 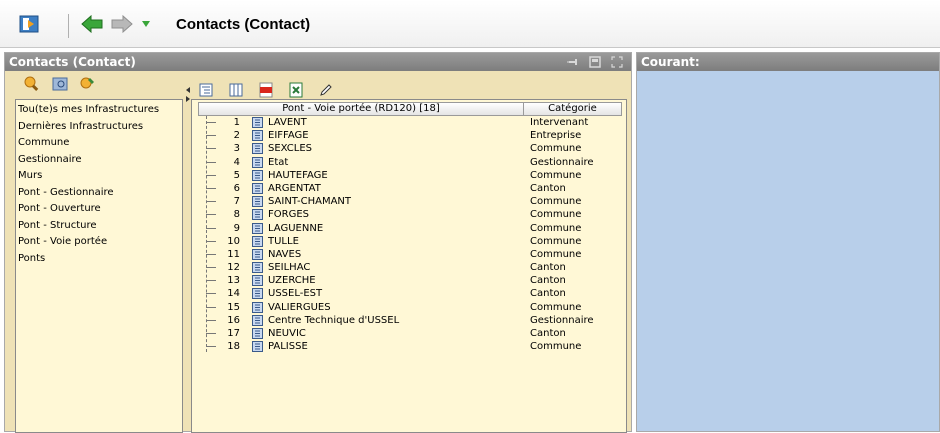 What do you see at coordinates (233, 294) in the screenshot?
I see `row-number: 14` at bounding box center [233, 294].